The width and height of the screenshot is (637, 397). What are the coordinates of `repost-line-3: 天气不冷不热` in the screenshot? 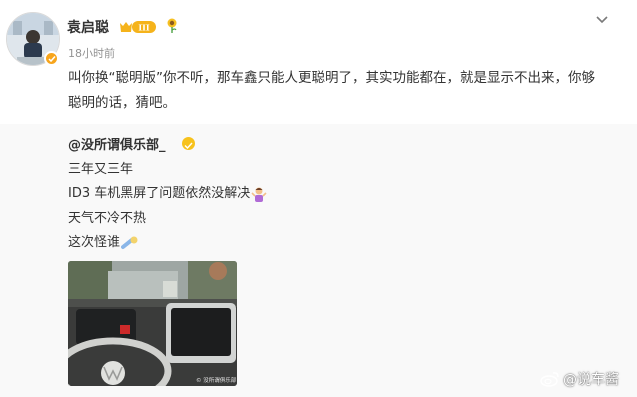 It's located at (107, 218).